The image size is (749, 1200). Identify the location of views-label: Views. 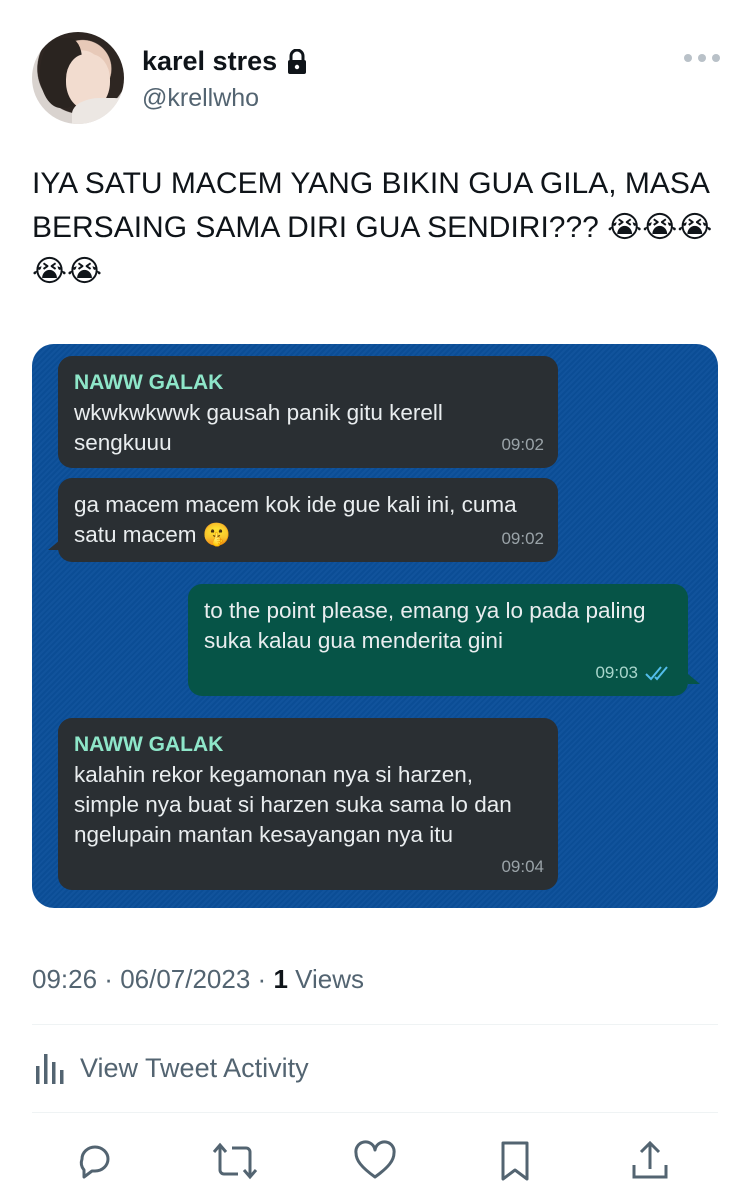
(330, 979).